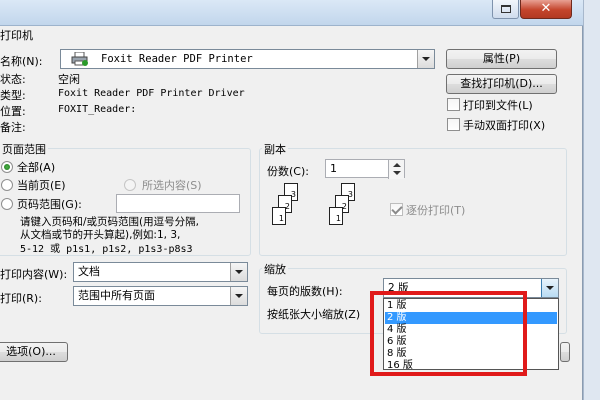  What do you see at coordinates (24, 149) in the screenshot?
I see `page-range-title: 页面范围` at bounding box center [24, 149].